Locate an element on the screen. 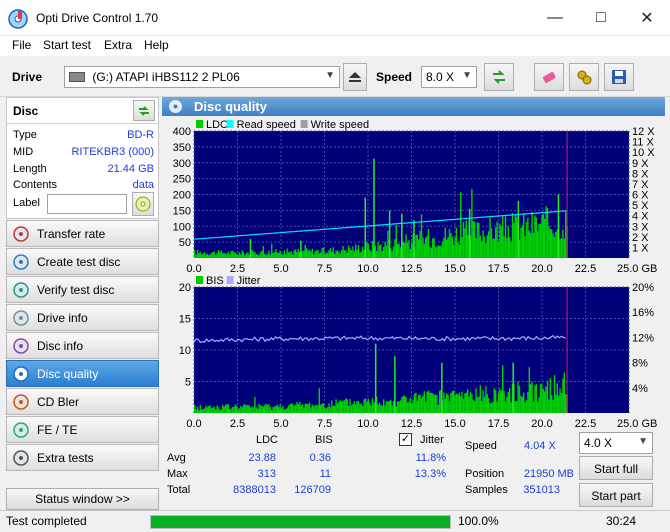 This screenshot has width=670, height=532. nav-label: FE / TE is located at coordinates (57, 429).